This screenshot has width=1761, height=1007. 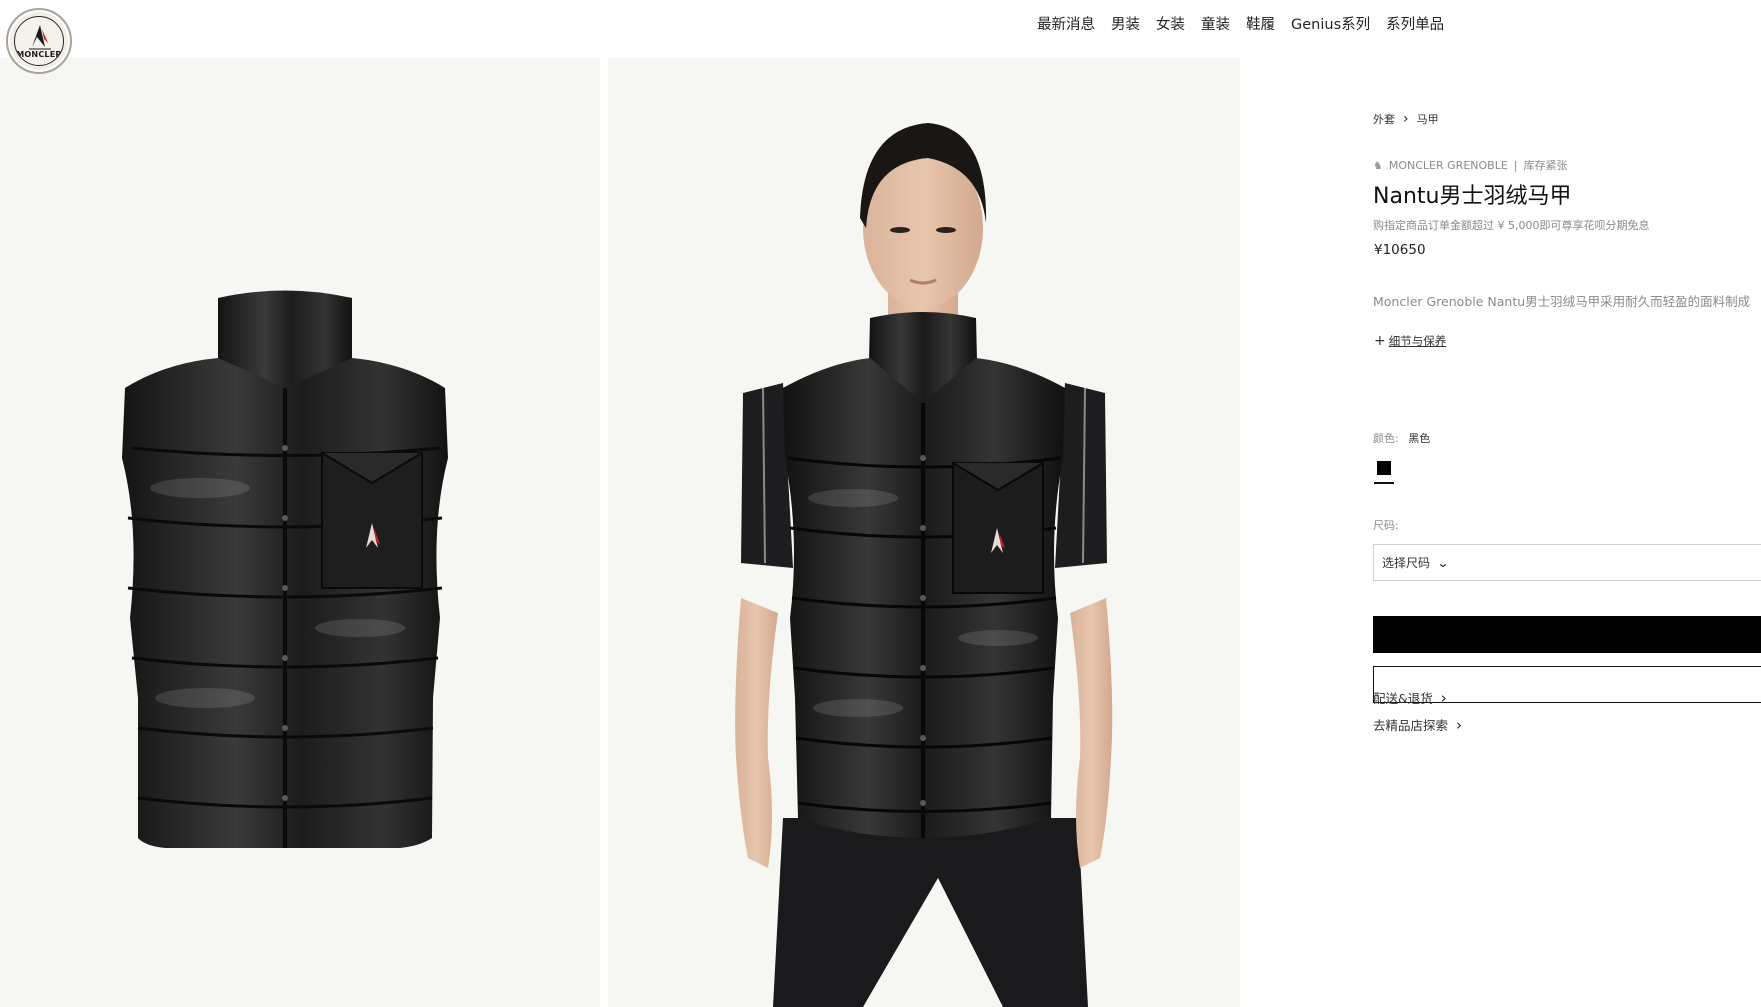 What do you see at coordinates (1400, 250) in the screenshot?
I see `product-price: ¥10650` at bounding box center [1400, 250].